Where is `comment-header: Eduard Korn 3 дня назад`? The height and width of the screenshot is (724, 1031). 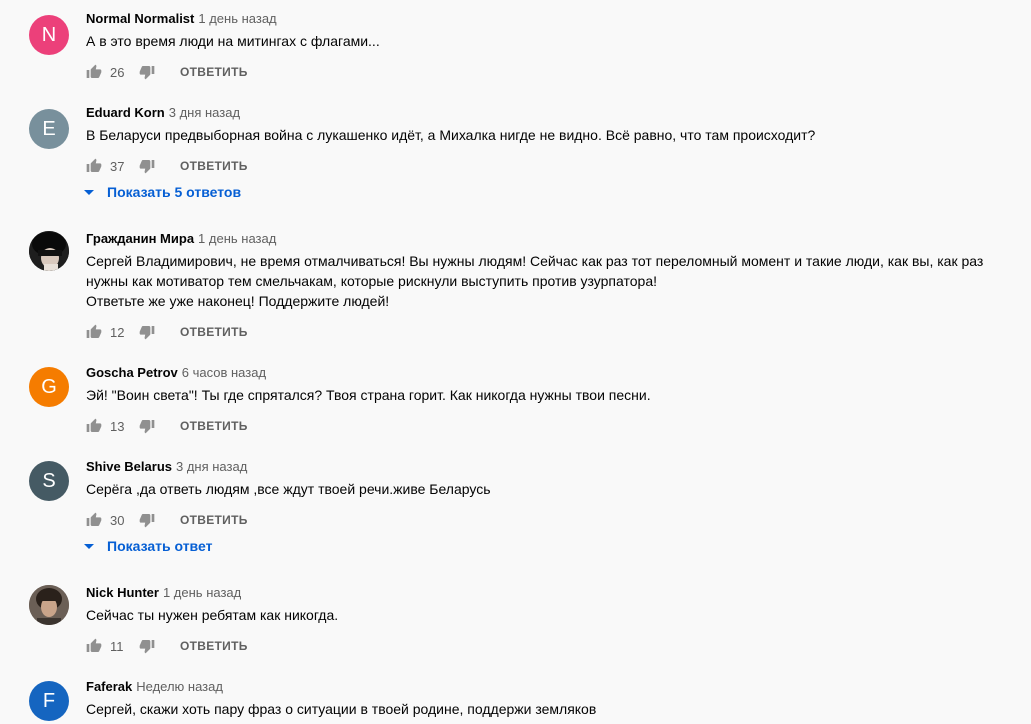
comment-header: Eduard Korn 3 дня назад is located at coordinates (163, 113).